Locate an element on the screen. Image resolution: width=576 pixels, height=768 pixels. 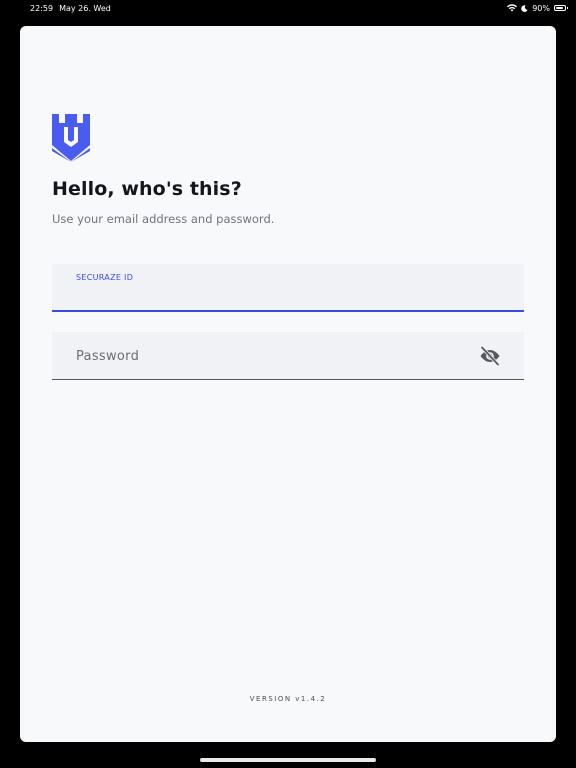
battery-percent: 90% is located at coordinates (541, 8).